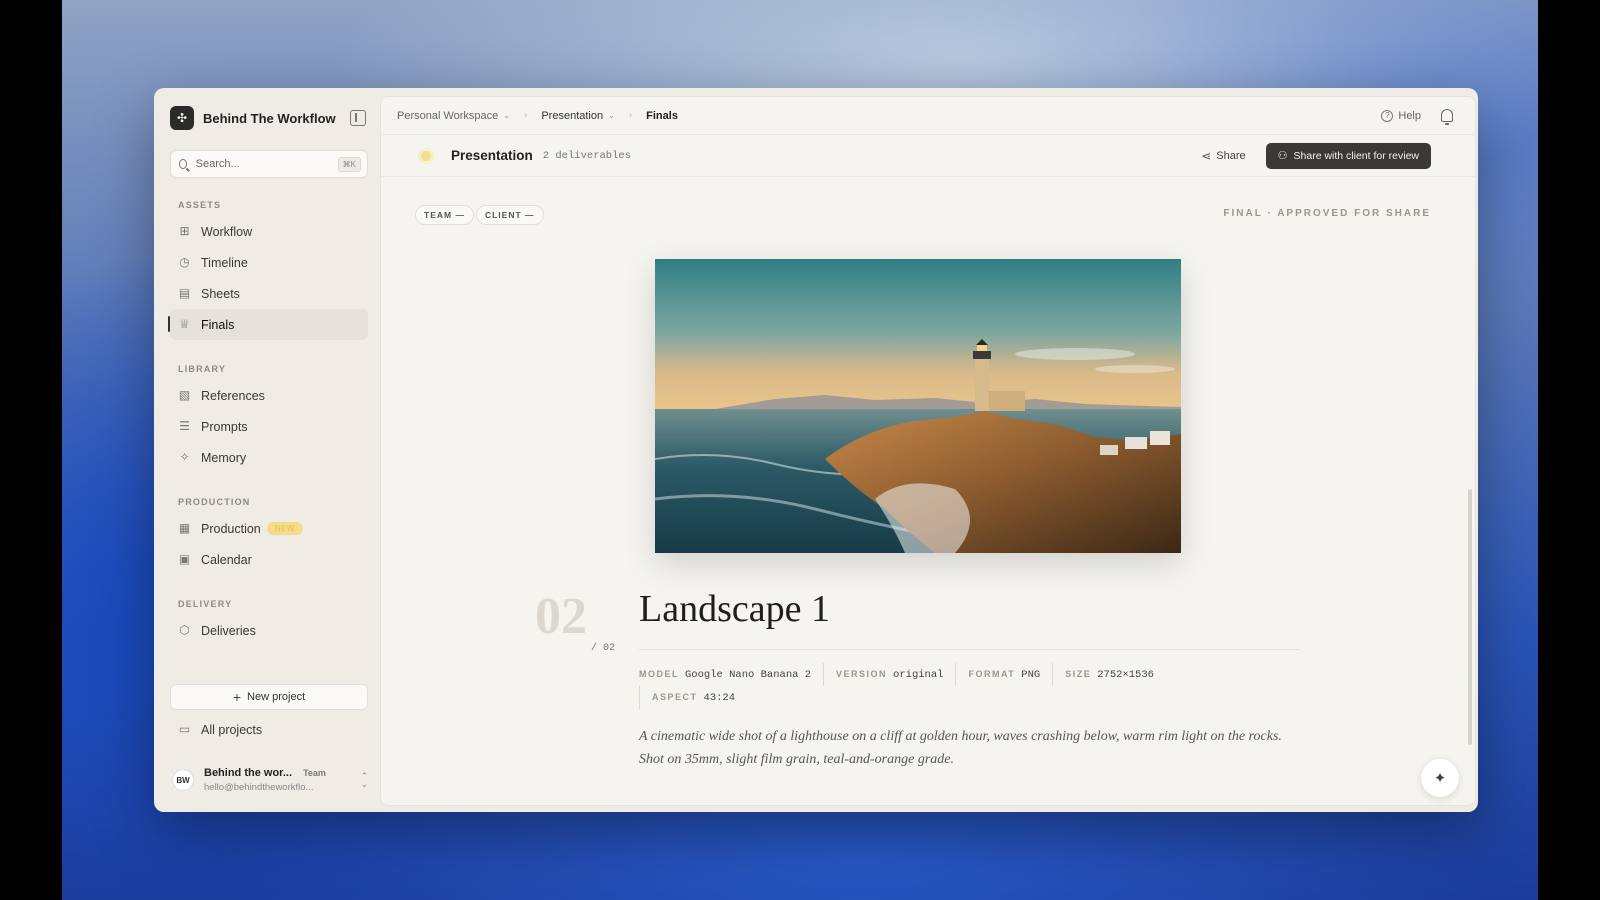 Image resolution: width=1600 pixels, height=900 pixels. Describe the element at coordinates (662, 115) in the screenshot. I see `breadcrumb-finals: Finals` at that location.